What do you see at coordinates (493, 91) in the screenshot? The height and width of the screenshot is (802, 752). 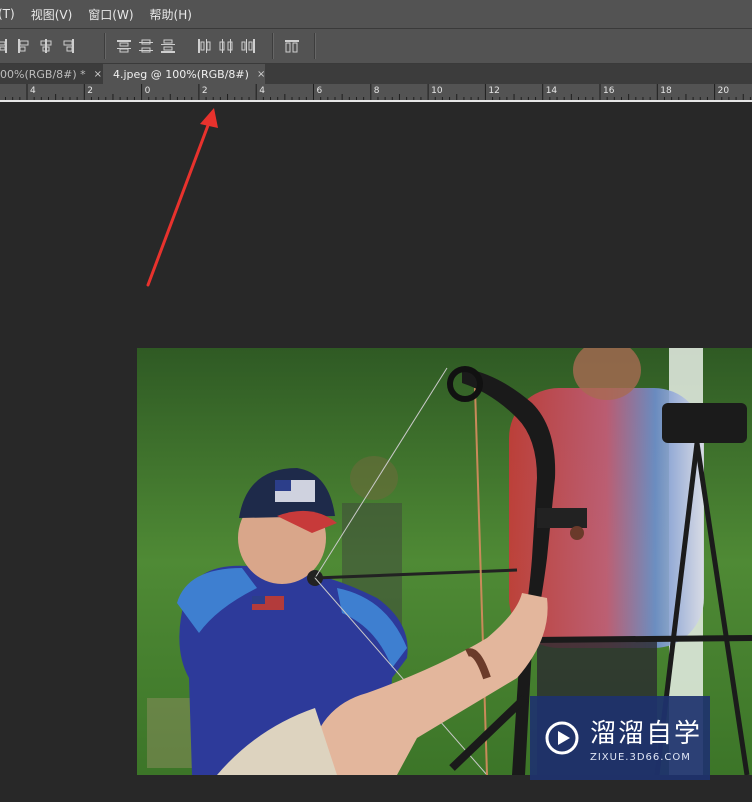 I see `ruler-label: 12` at bounding box center [493, 91].